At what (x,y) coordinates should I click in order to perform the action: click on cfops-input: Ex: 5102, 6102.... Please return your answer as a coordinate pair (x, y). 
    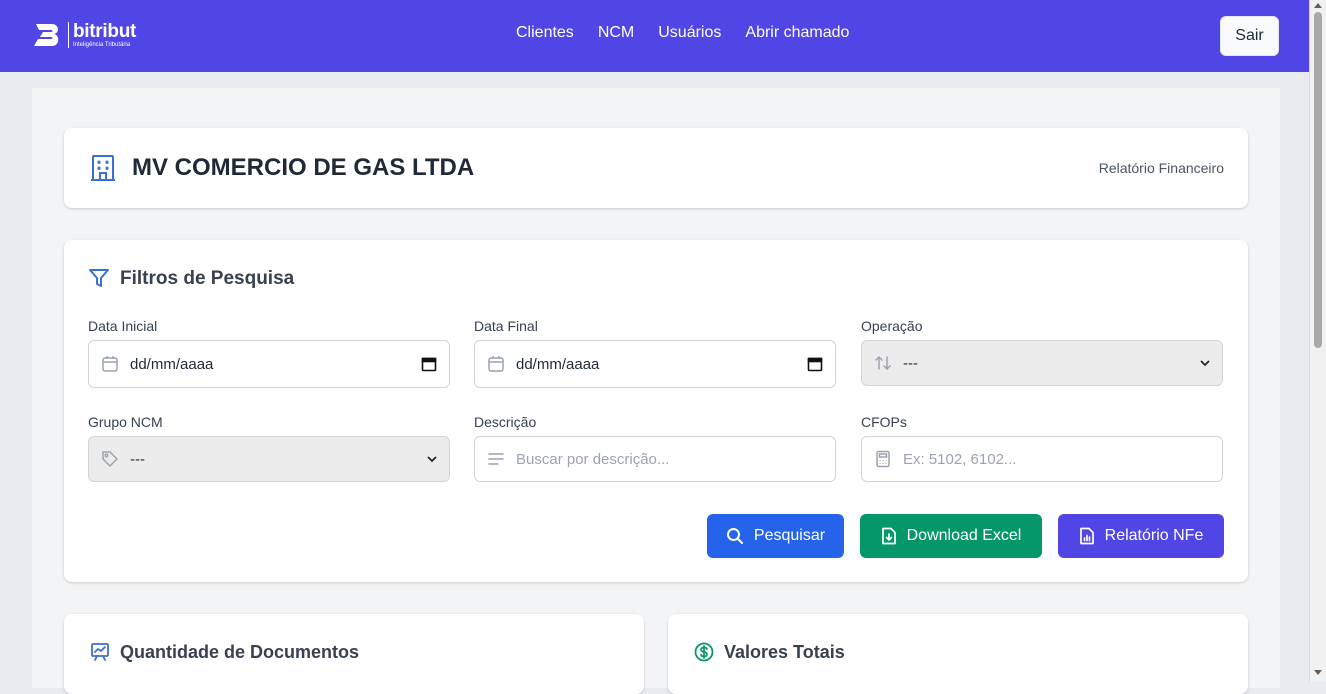
    Looking at the image, I should click on (1042, 459).